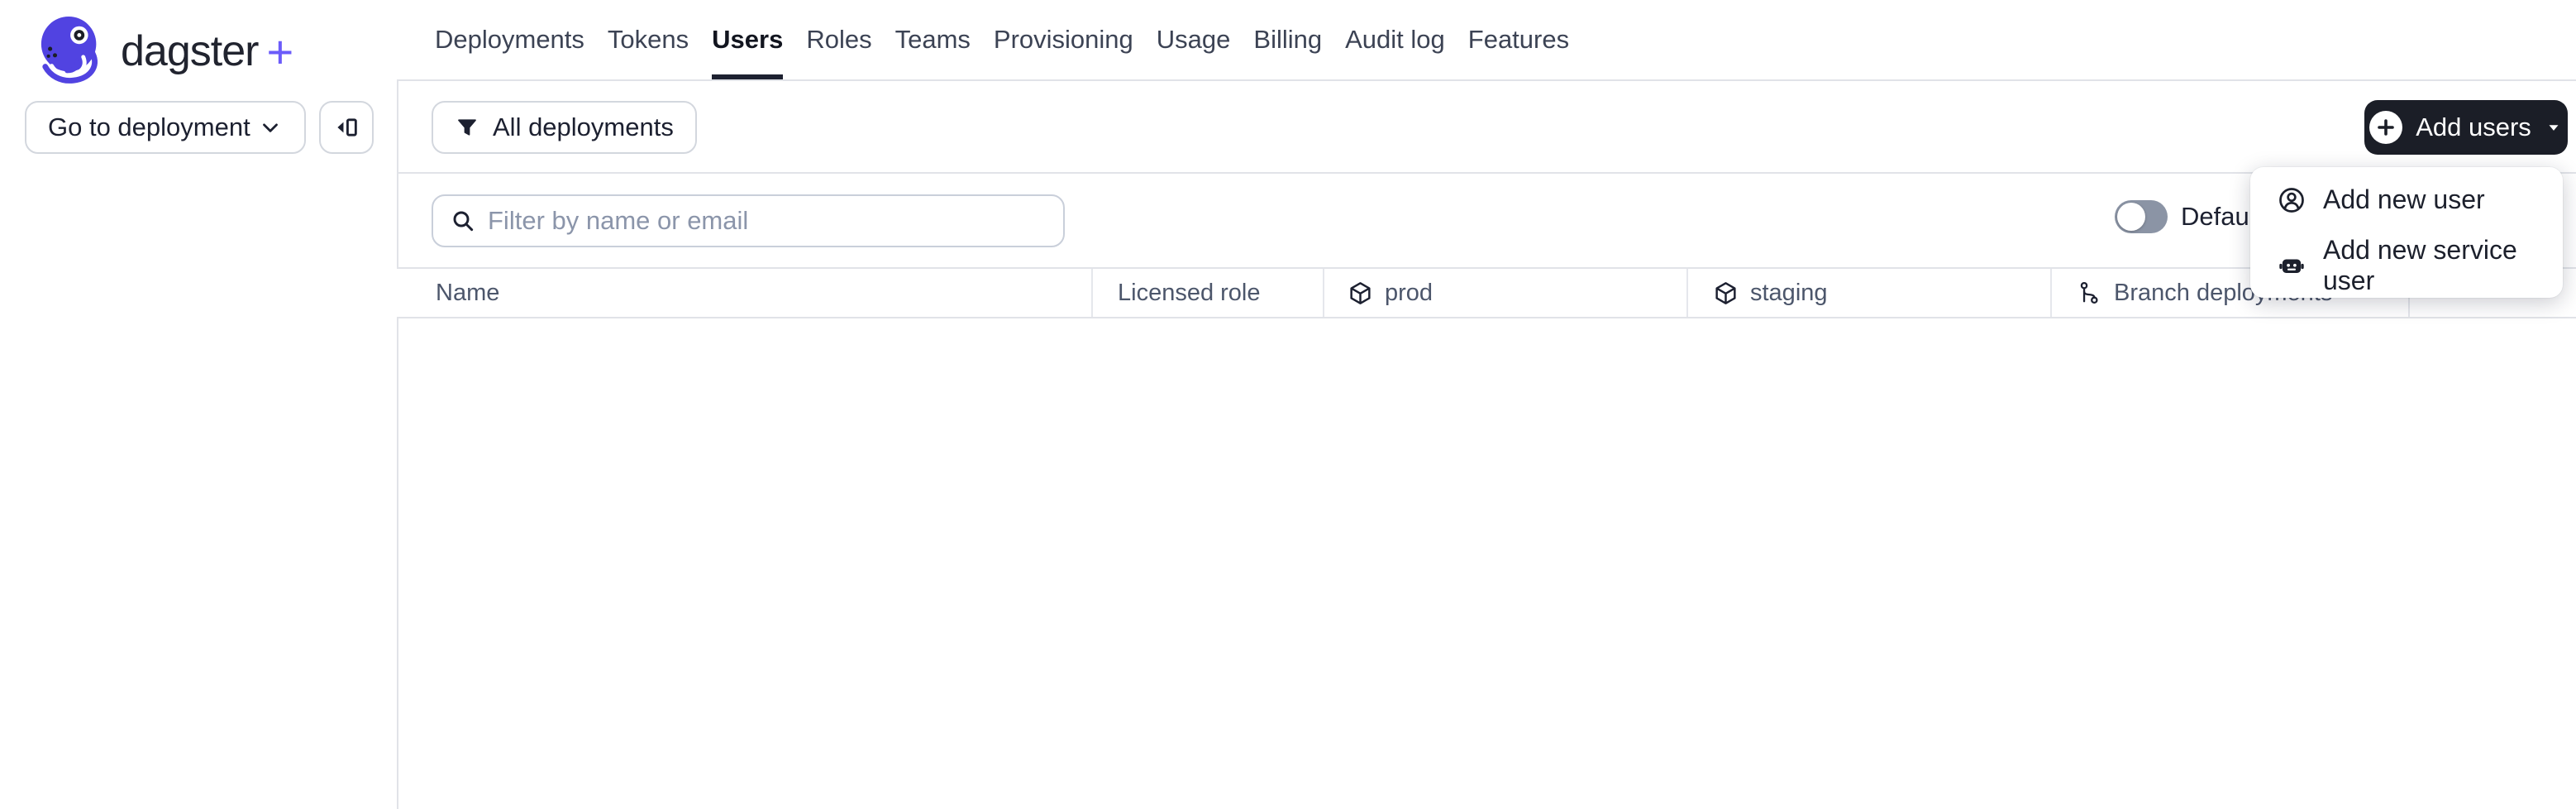 The image size is (2576, 809). What do you see at coordinates (270, 127) in the screenshot?
I see `chevron-down-icon` at bounding box center [270, 127].